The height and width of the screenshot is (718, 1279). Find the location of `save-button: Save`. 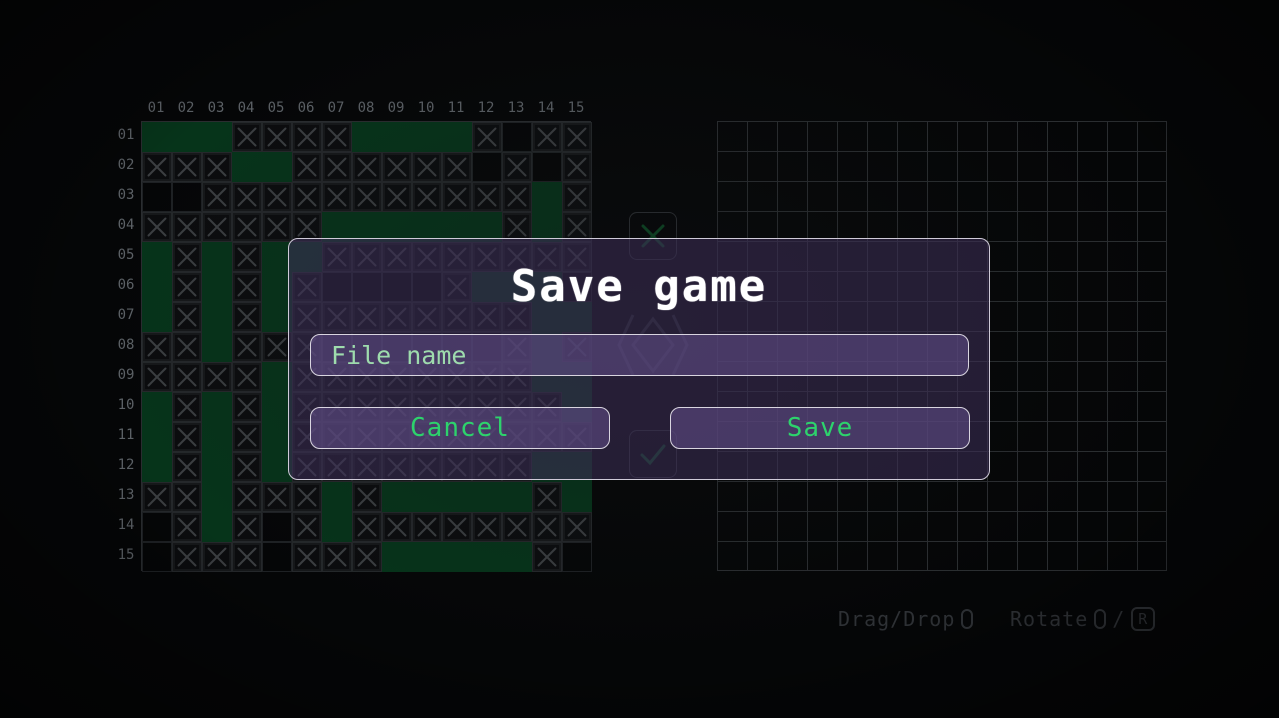

save-button: Save is located at coordinates (820, 428).